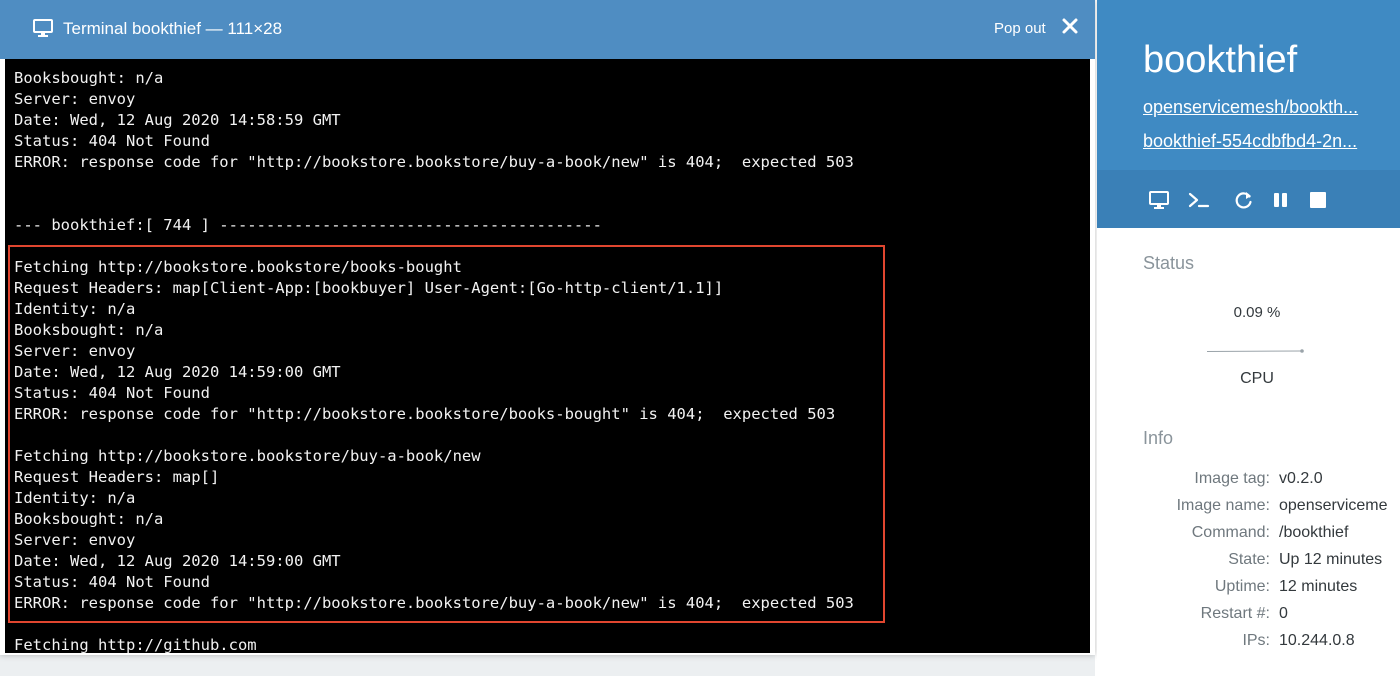 The height and width of the screenshot is (676, 1400). I want to click on info-label-state: State:, so click(1249, 559).